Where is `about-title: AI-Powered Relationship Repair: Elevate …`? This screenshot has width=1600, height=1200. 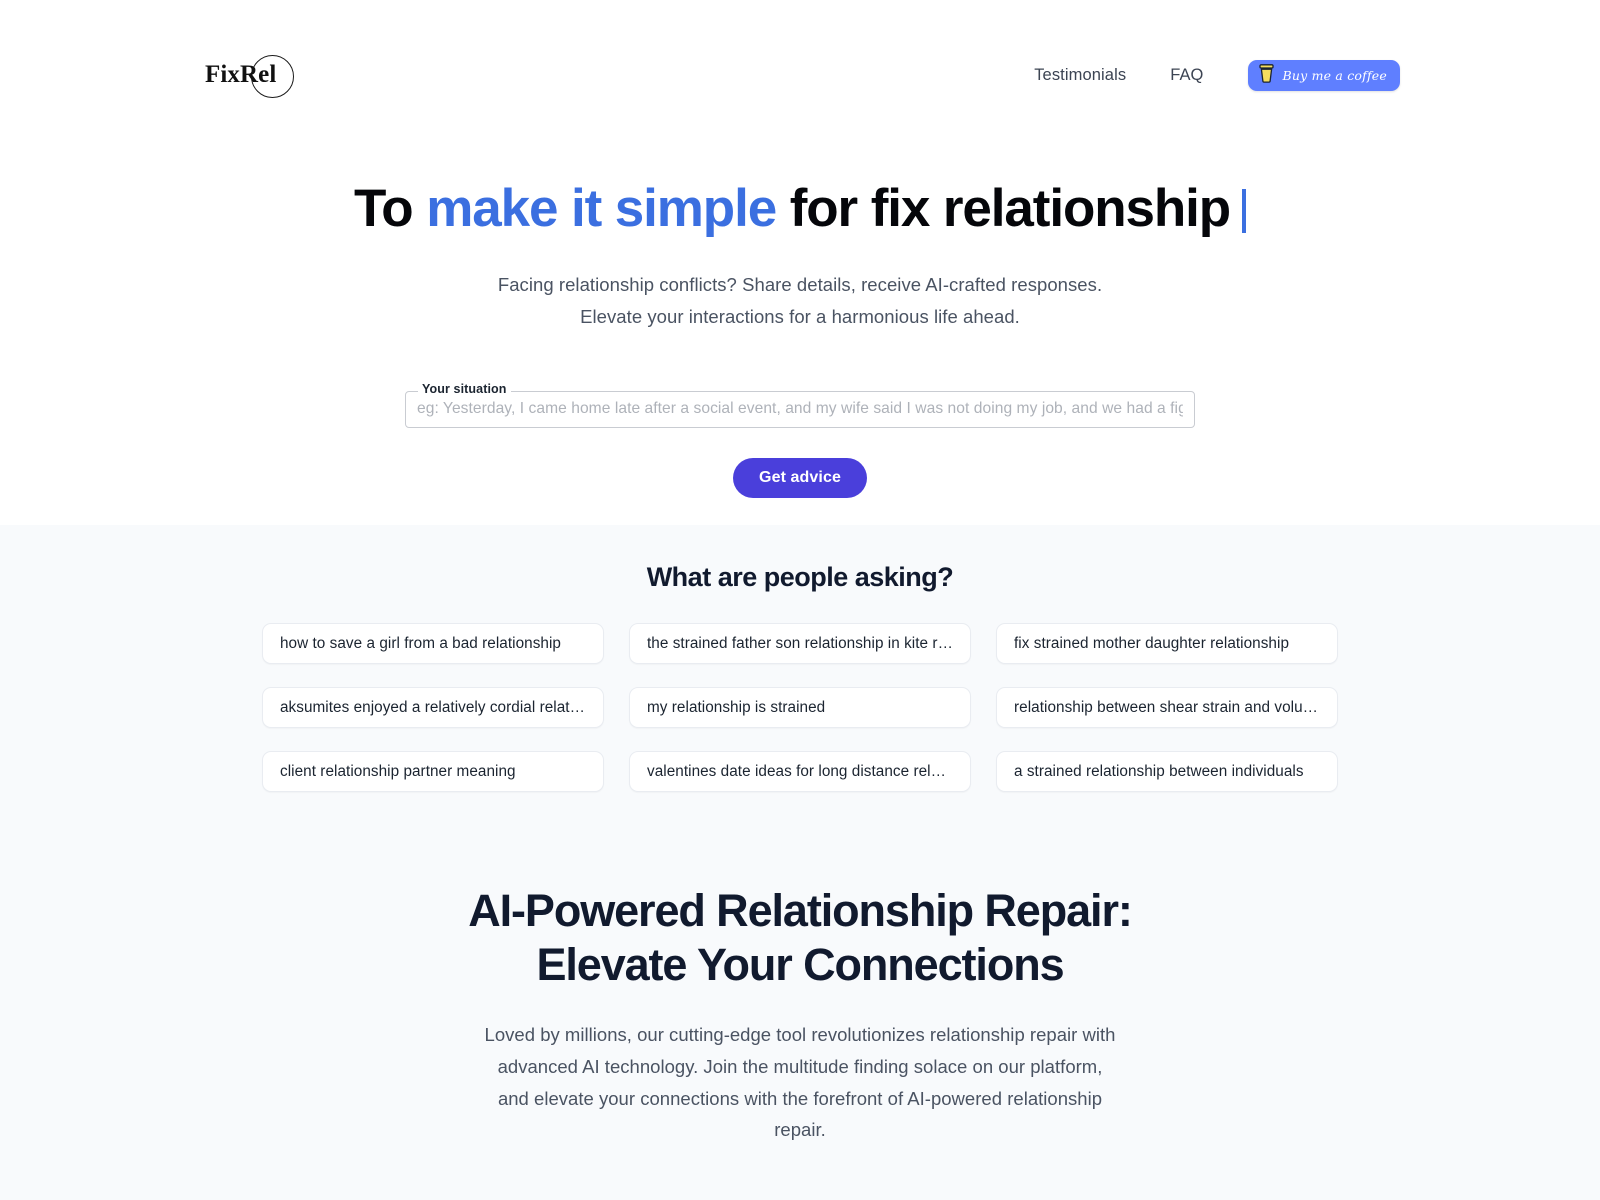 about-title: AI-Powered Relationship Repair: Elevate … is located at coordinates (800, 938).